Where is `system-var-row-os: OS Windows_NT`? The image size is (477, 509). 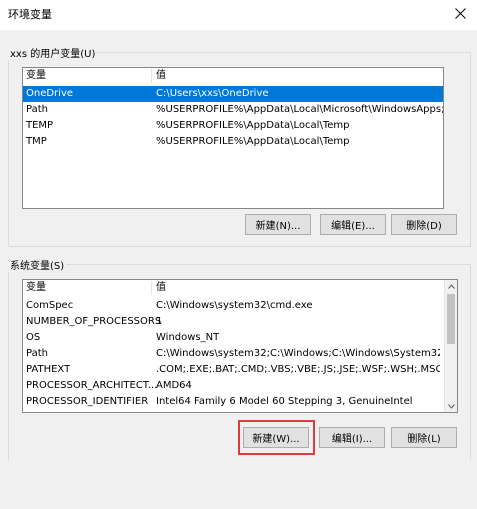 system-var-row-os: OS Windows_NT is located at coordinates (233, 338).